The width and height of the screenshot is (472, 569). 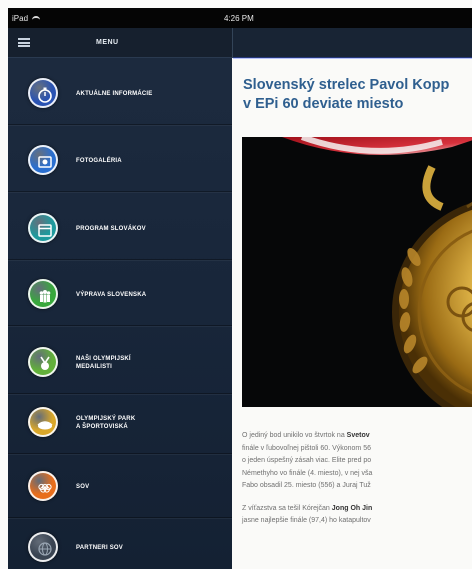 I want to click on paragraph-1-lead: O jediný bod unikilo vo štvrtok na, so click(x=294, y=435).